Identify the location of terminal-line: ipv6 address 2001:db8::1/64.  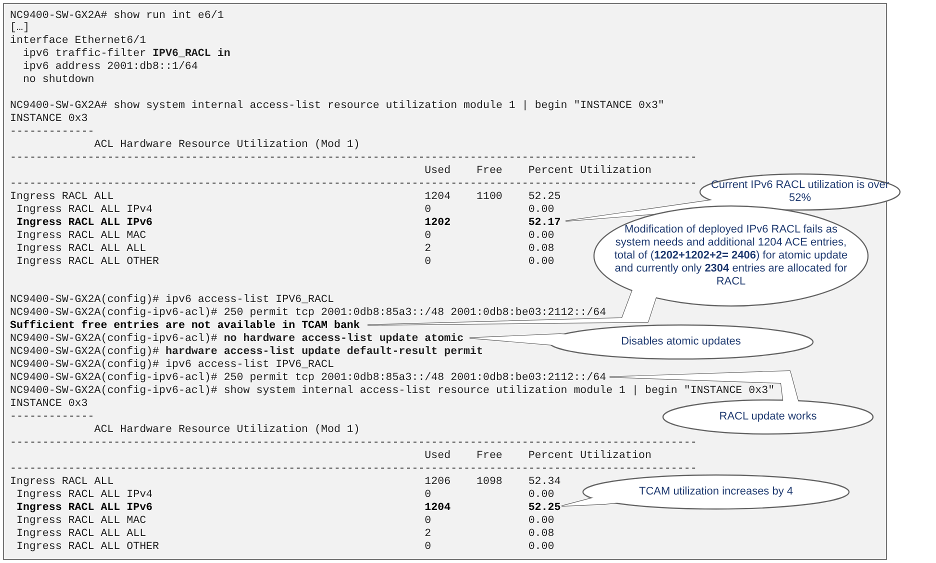
(110, 67).